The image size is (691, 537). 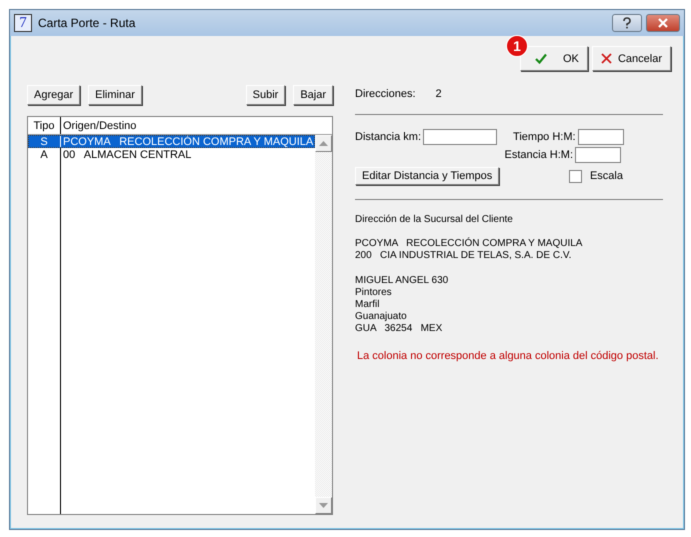 I want to click on table-row: A 00 ALMACEN CENTRAL, so click(x=171, y=154).